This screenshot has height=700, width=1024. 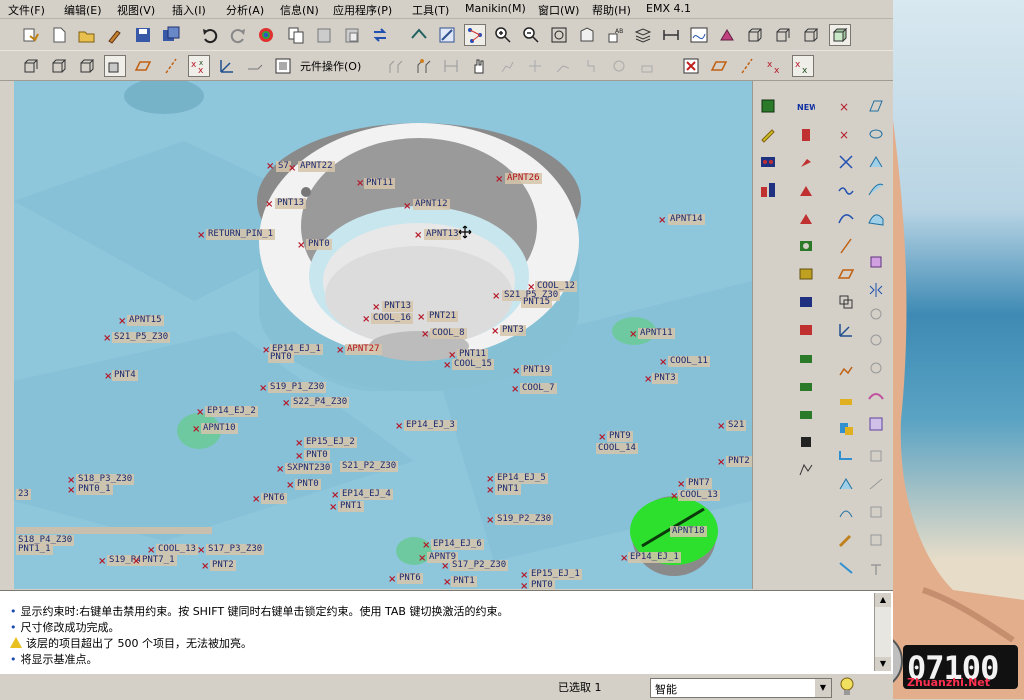 I want to click on datum-point-label: COOL_7, so click(x=538, y=388).